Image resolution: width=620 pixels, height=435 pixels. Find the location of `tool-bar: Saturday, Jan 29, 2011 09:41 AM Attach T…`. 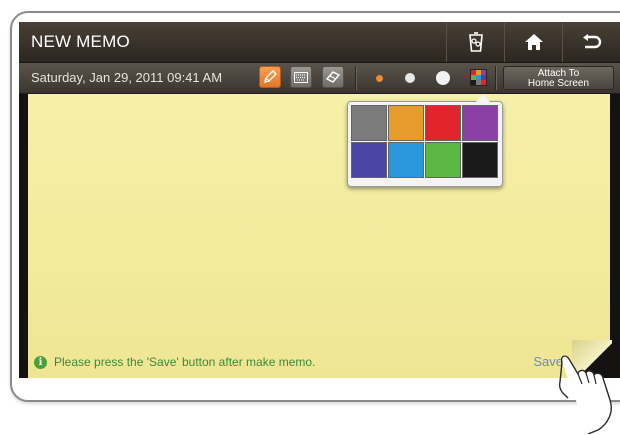

tool-bar: Saturday, Jan 29, 2011 09:41 AM Attach T… is located at coordinates (319, 78).